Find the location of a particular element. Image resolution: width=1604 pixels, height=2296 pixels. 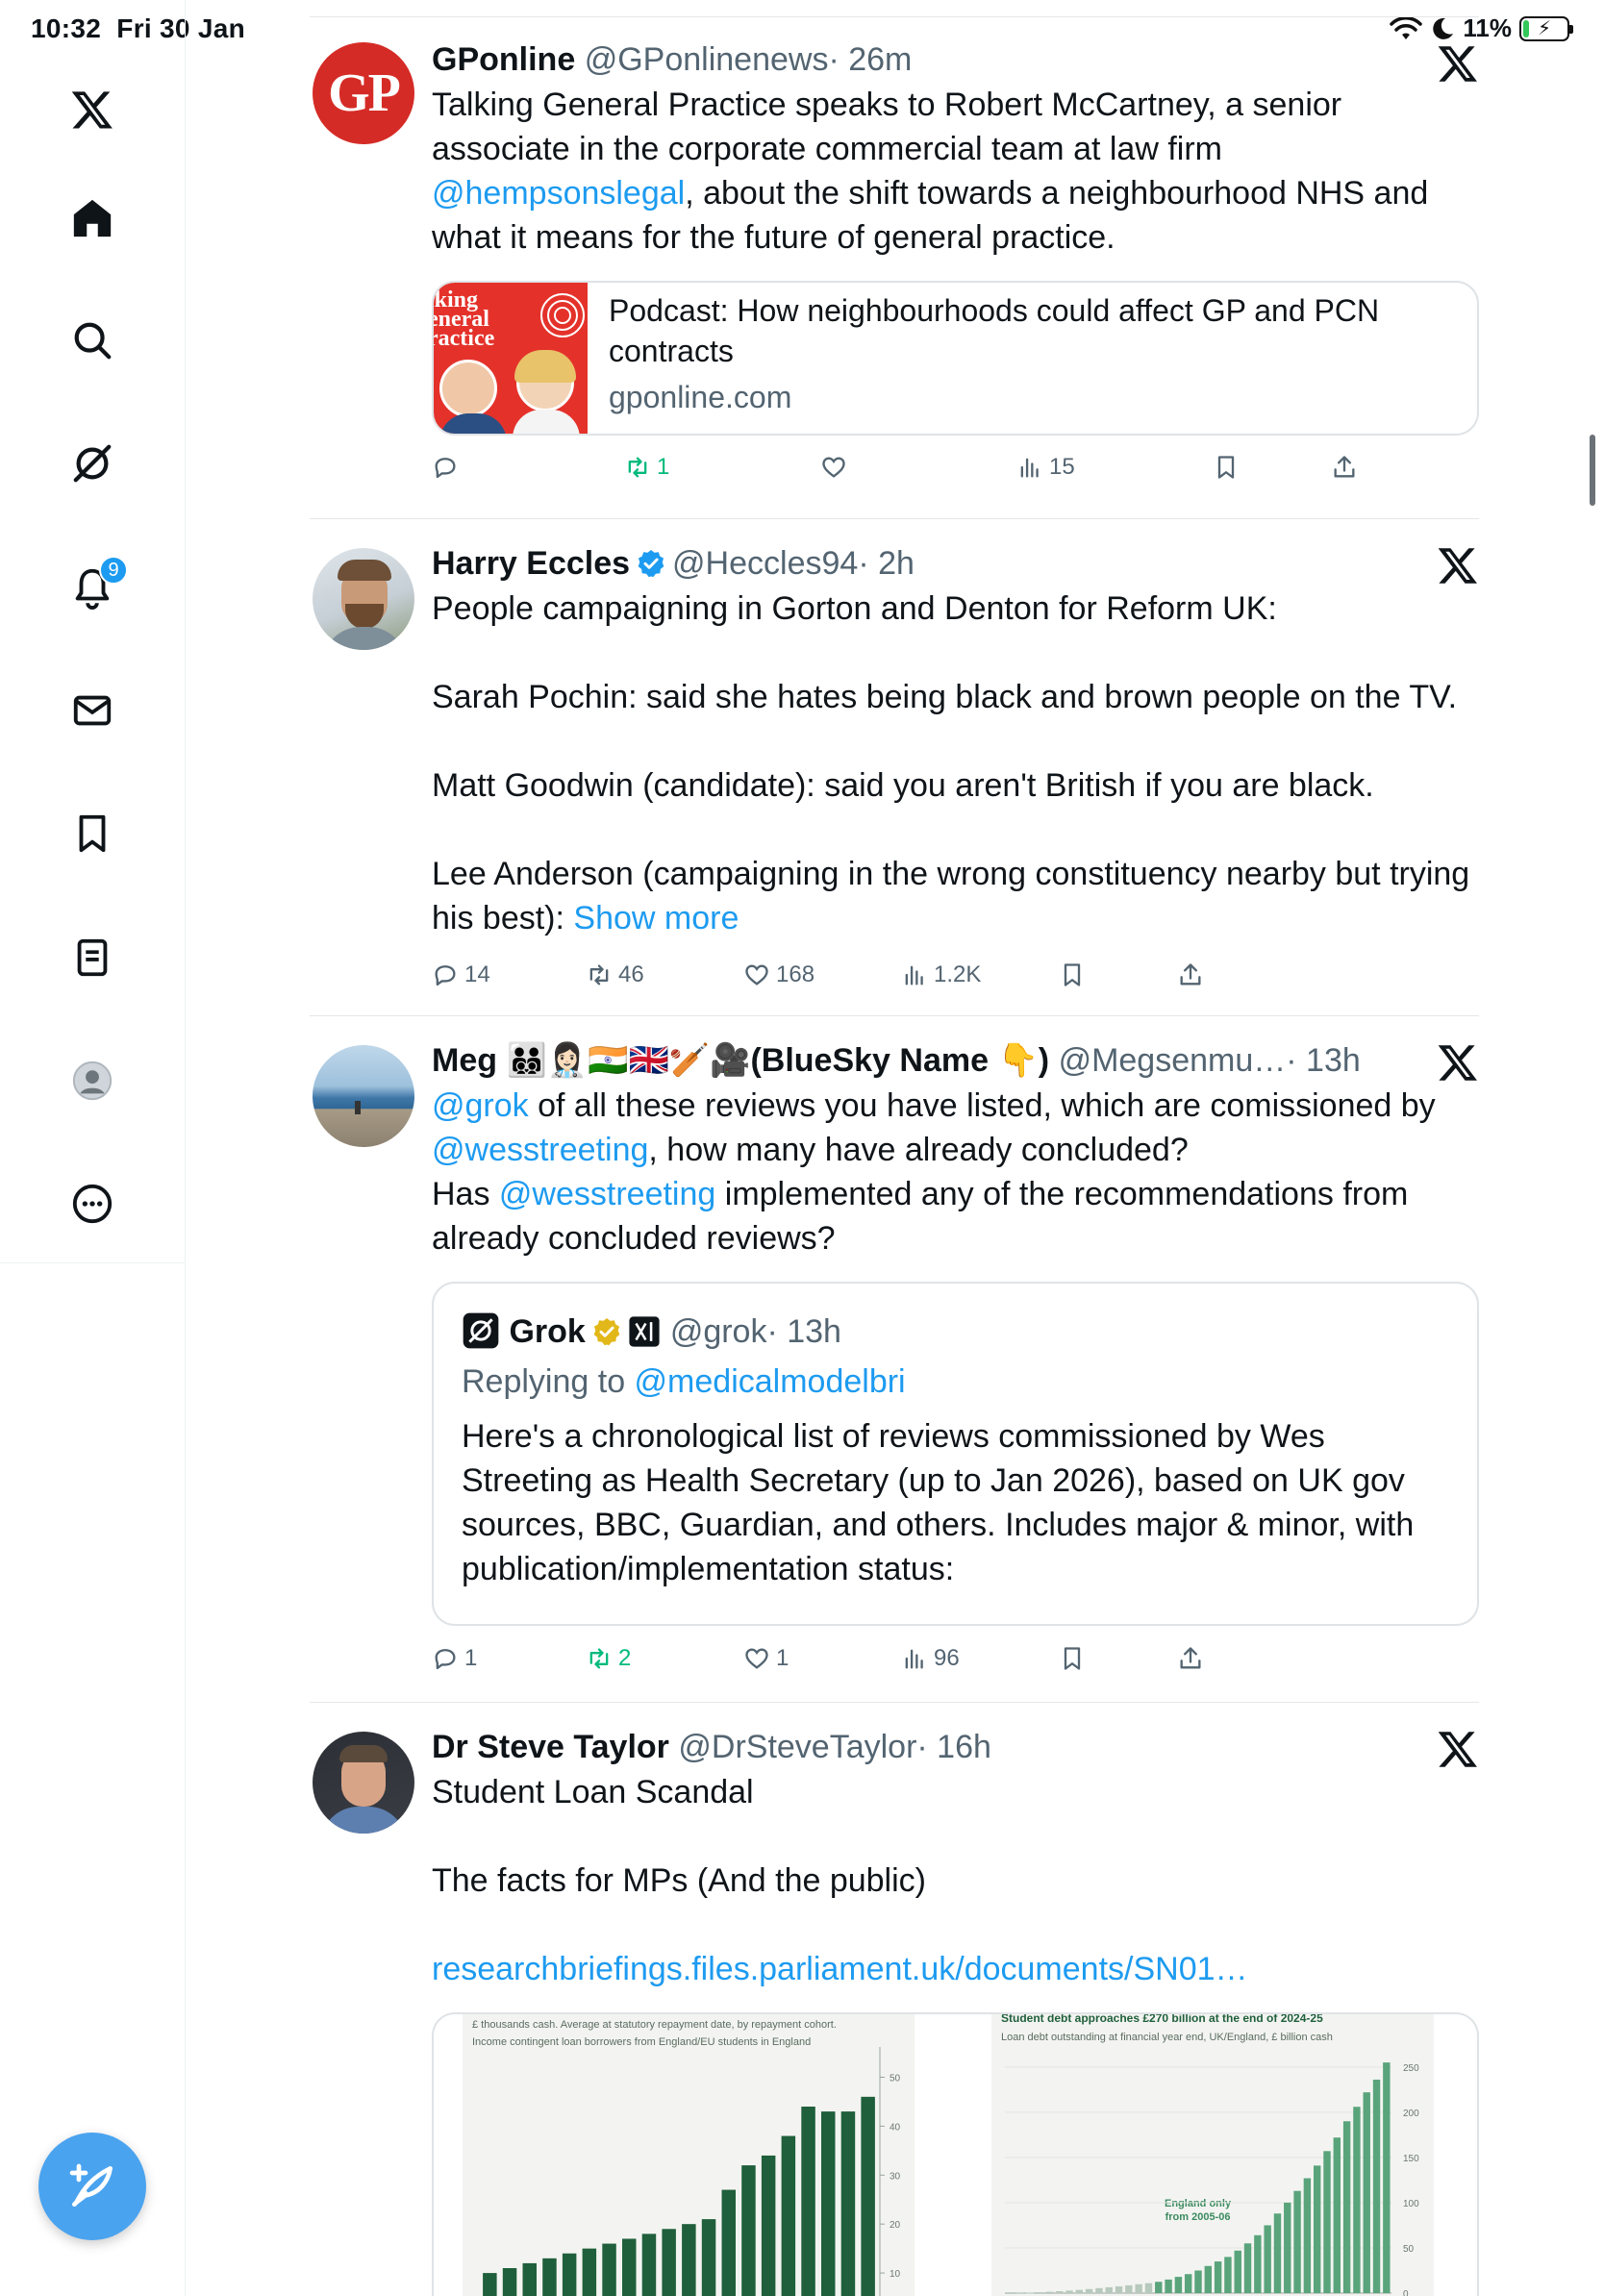

tweet-actions: 14 46 168 1.2K is located at coordinates (893, 980).